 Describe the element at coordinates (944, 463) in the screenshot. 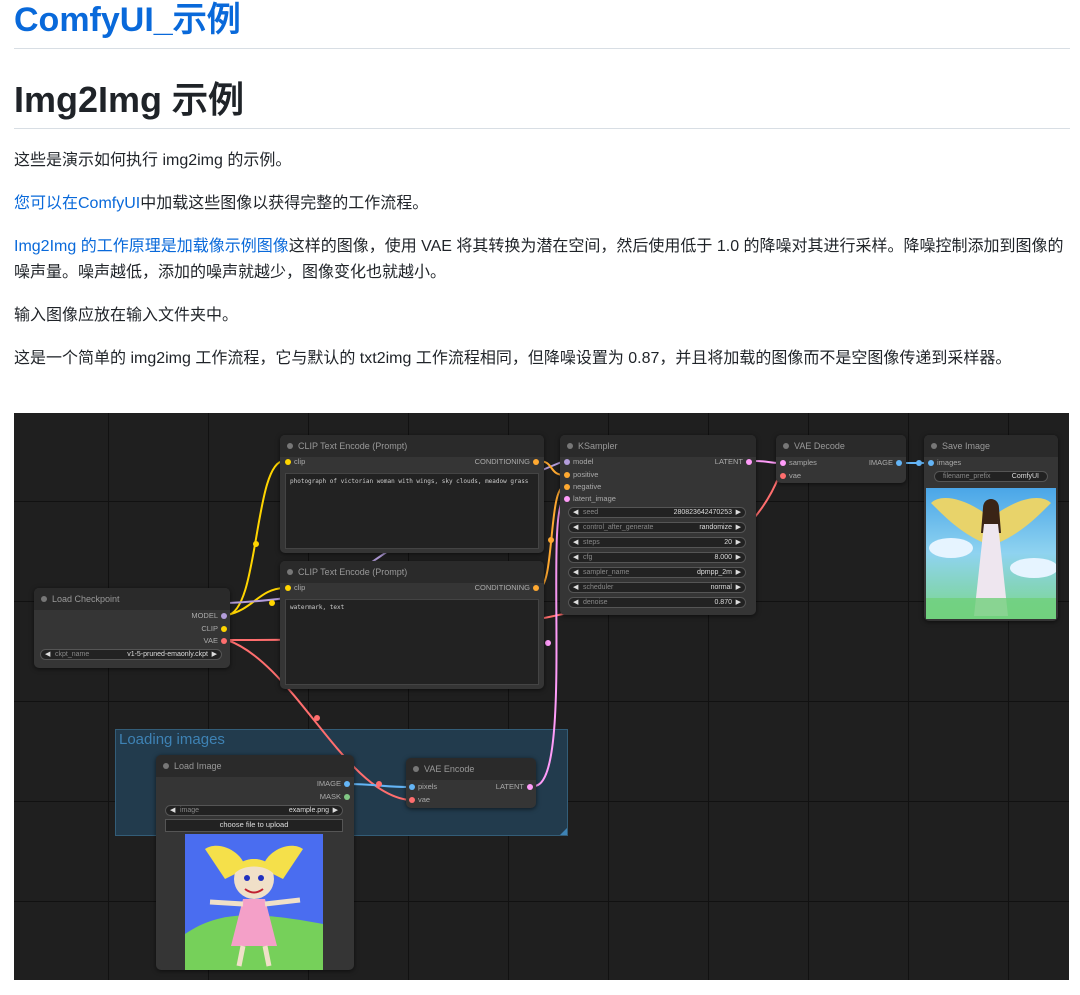

I see `input-images-slot: images` at that location.